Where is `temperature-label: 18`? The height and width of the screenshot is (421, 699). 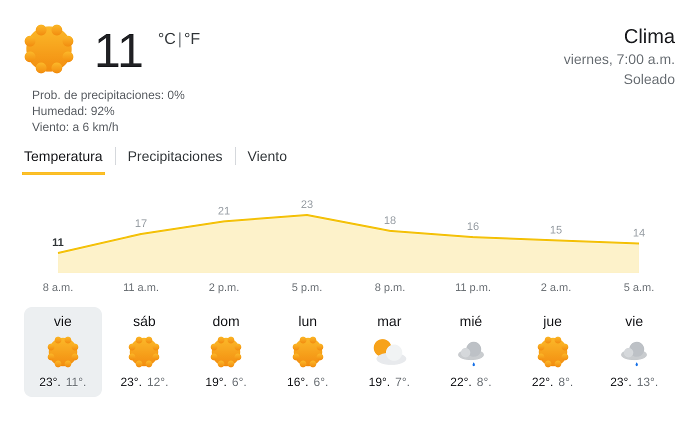
temperature-label: 18 is located at coordinates (390, 220).